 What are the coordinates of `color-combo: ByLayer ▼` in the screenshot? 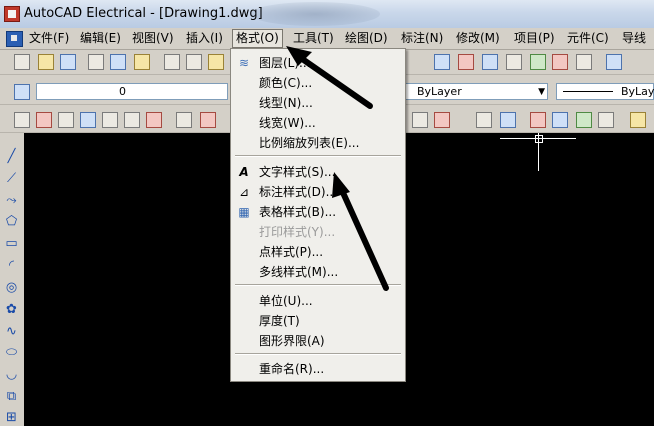 It's located at (476, 91).